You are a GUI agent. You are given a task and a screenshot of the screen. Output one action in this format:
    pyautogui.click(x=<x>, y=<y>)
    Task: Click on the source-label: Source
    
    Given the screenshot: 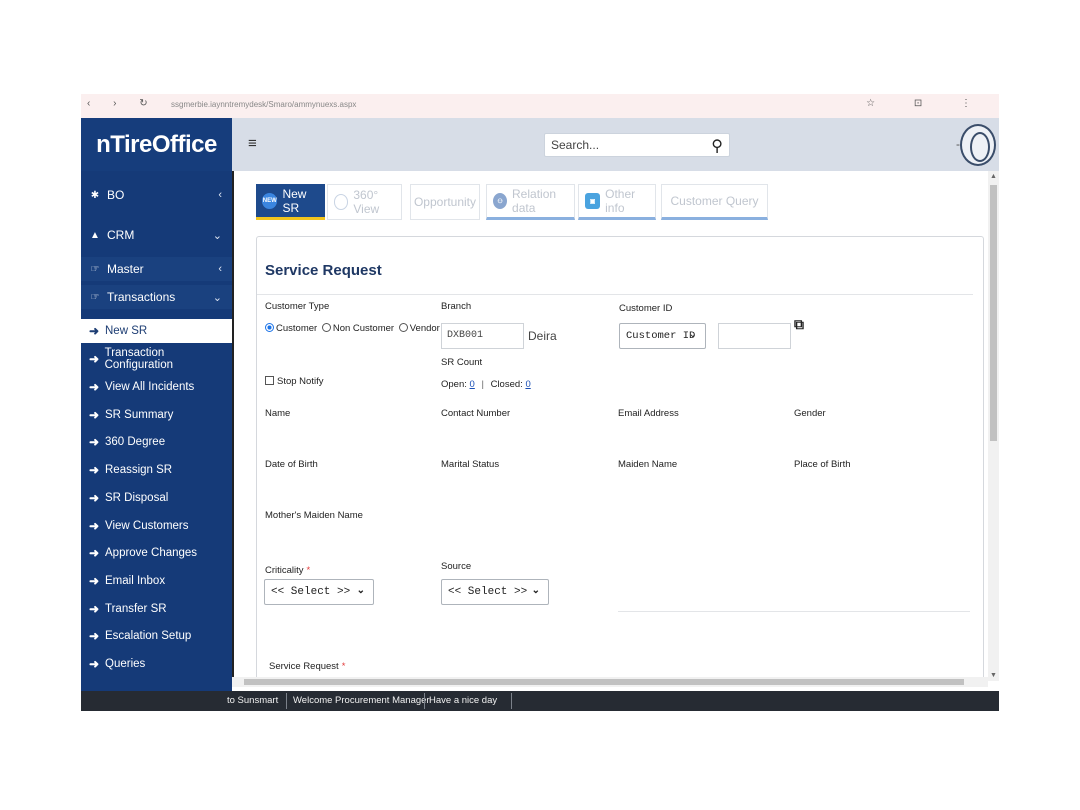 What is the action you would take?
    pyautogui.click(x=456, y=566)
    